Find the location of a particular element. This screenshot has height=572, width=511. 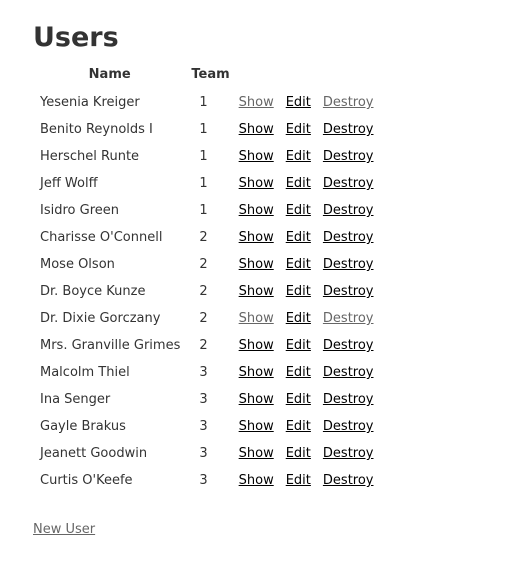

table-row: Ina Senger 3 Show Edit Destroy is located at coordinates (206, 399).